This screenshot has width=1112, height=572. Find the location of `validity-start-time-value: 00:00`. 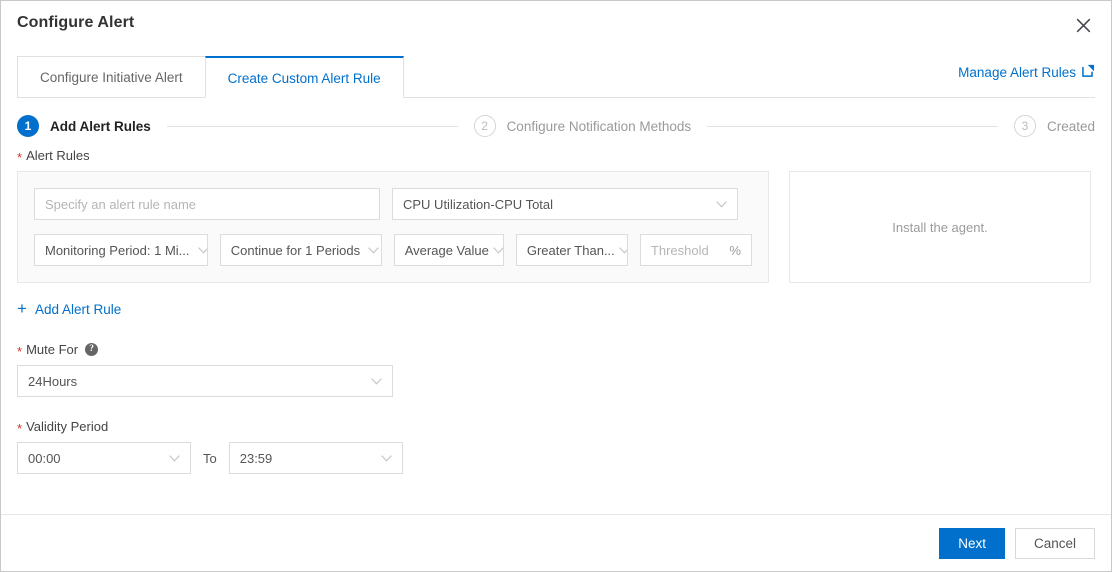

validity-start-time-value: 00:00 is located at coordinates (44, 458).